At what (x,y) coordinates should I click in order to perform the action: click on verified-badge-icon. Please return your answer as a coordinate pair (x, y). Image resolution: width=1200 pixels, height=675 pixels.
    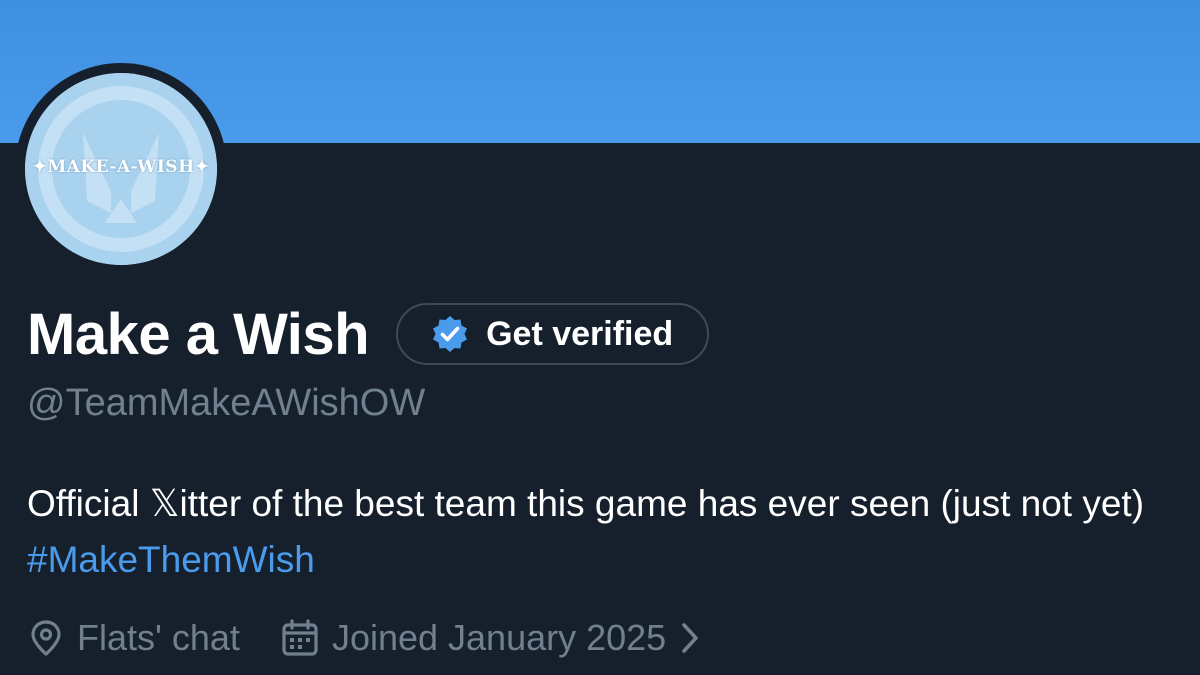
    Looking at the image, I should click on (450, 334).